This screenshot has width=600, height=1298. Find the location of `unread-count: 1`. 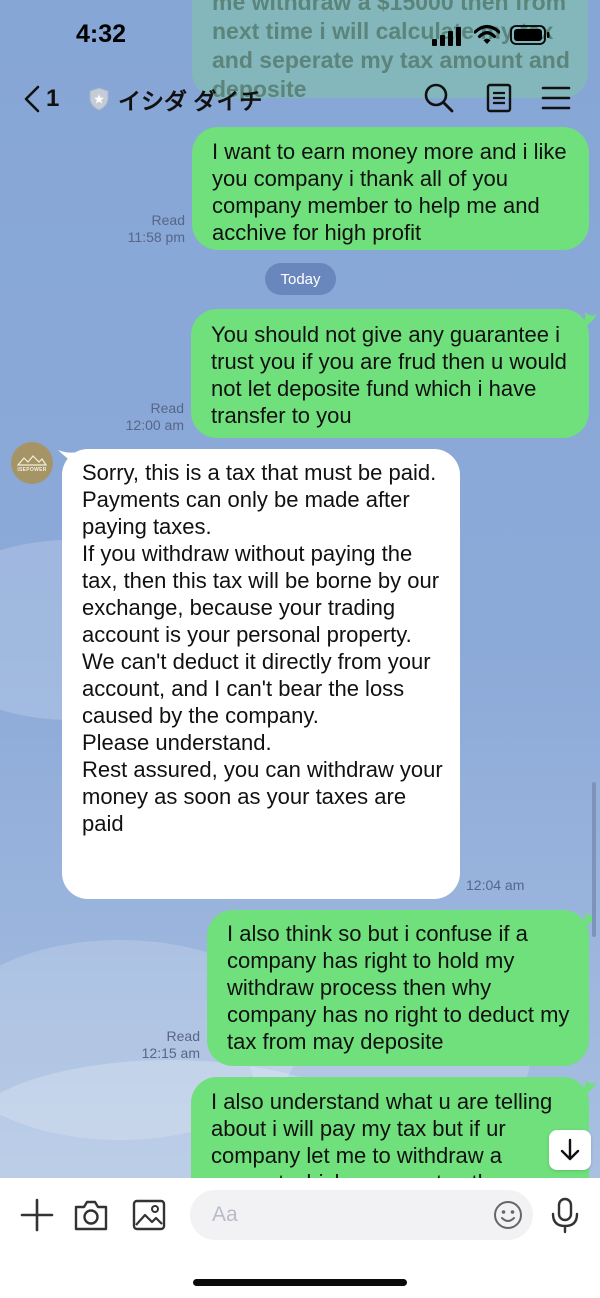

unread-count: 1 is located at coordinates (53, 98).